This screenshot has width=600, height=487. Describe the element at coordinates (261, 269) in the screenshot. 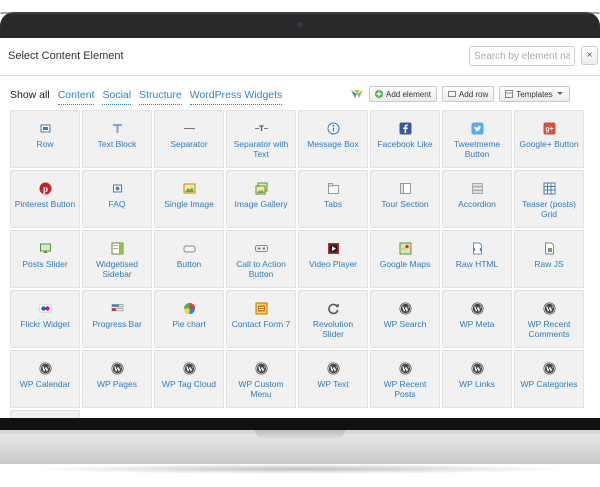

I see `element-label: Call to Action Button` at that location.